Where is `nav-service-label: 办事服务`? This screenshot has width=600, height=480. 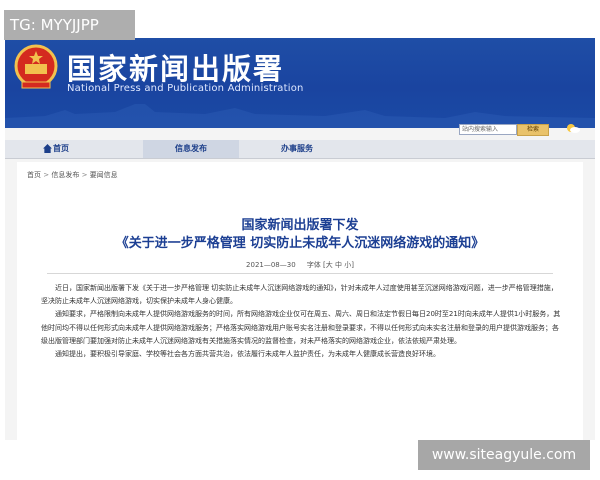
nav-service-label: 办事服务 is located at coordinates (297, 148).